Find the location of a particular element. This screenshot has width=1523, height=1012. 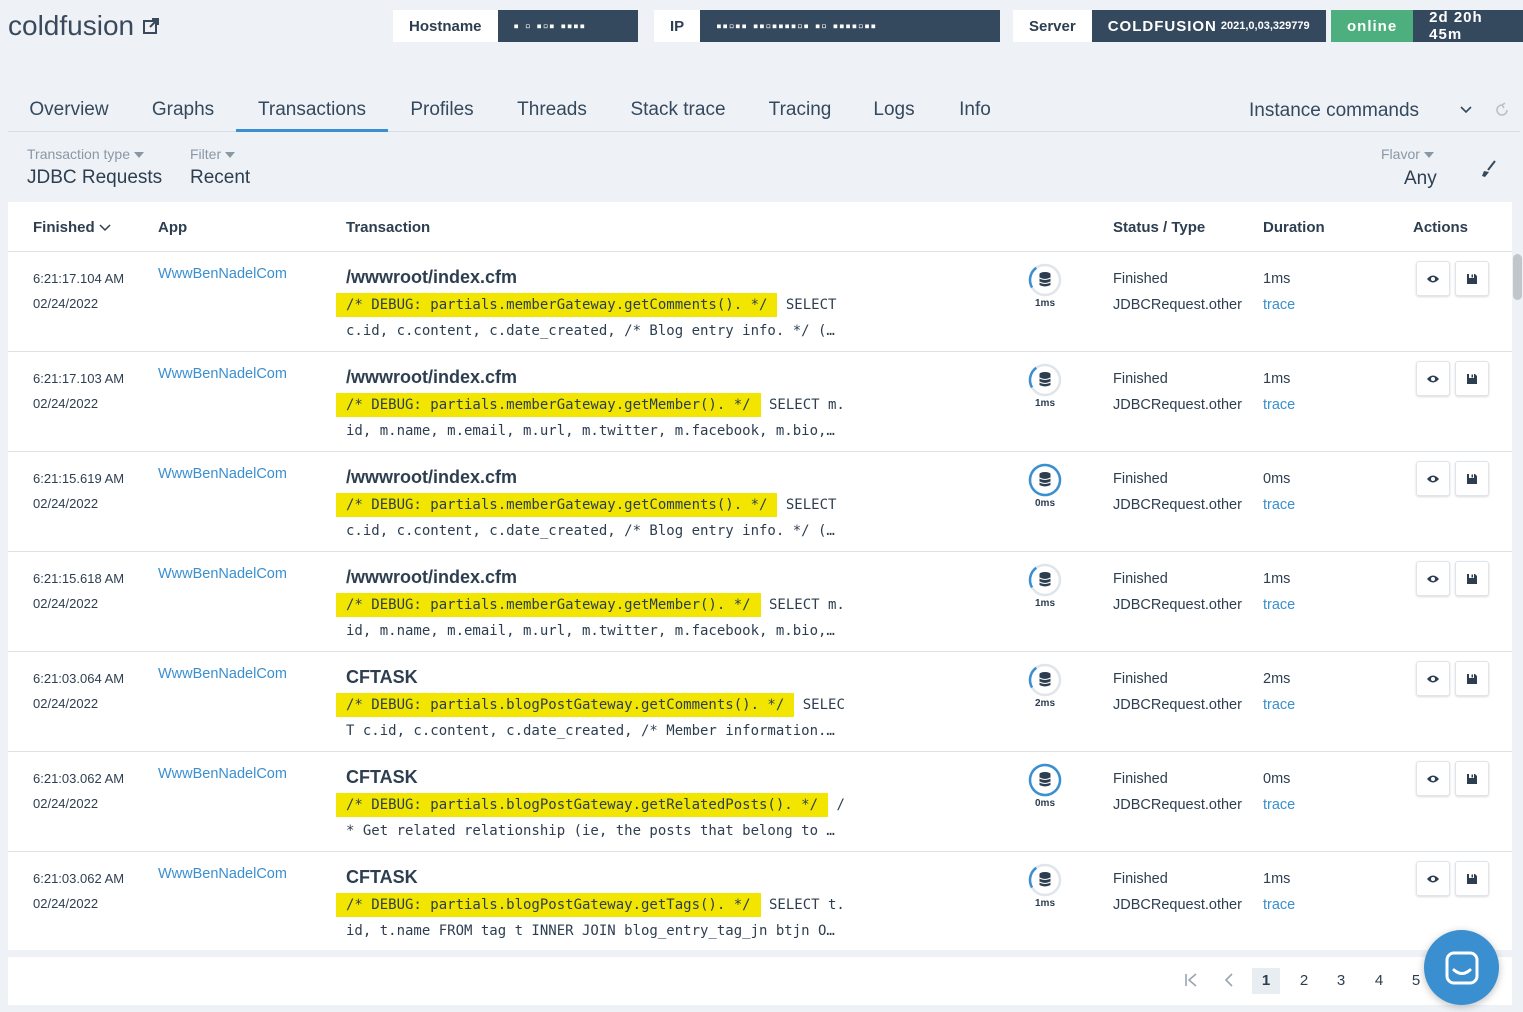

tab-overview: Overview is located at coordinates (69, 112).